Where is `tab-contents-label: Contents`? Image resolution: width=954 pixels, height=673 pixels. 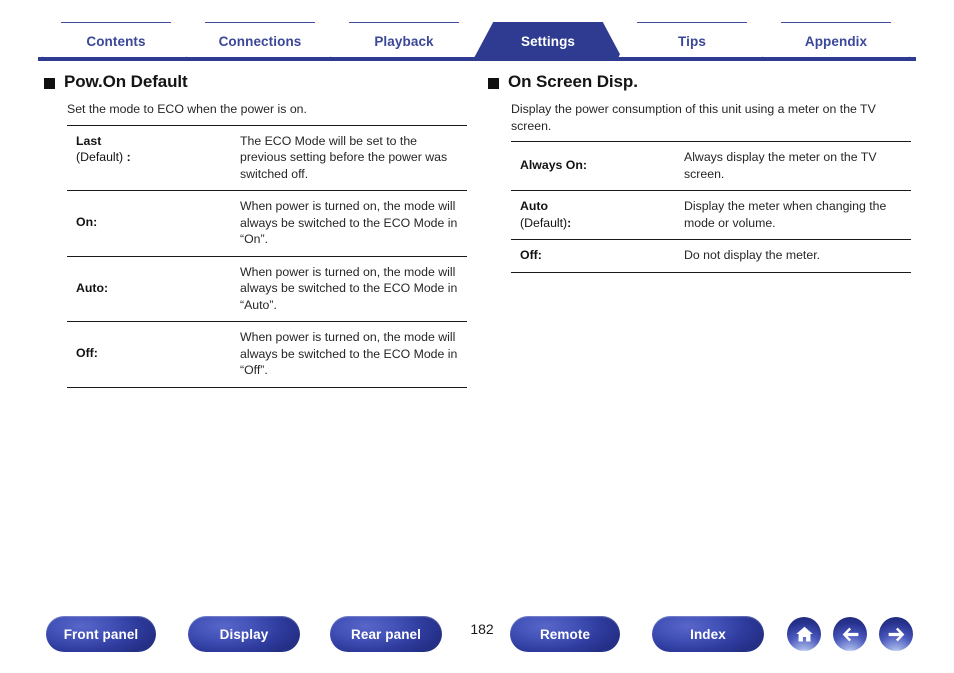
tab-contents-label: Contents is located at coordinates (116, 41).